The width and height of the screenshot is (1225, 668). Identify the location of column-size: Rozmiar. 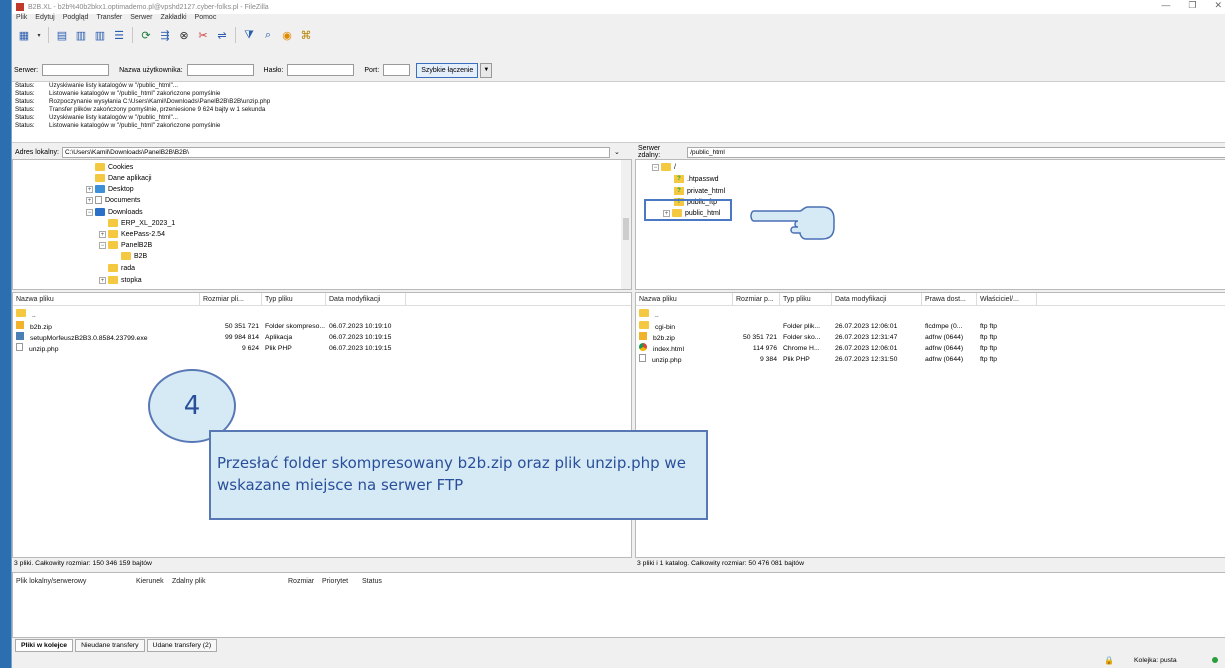
(302, 581).